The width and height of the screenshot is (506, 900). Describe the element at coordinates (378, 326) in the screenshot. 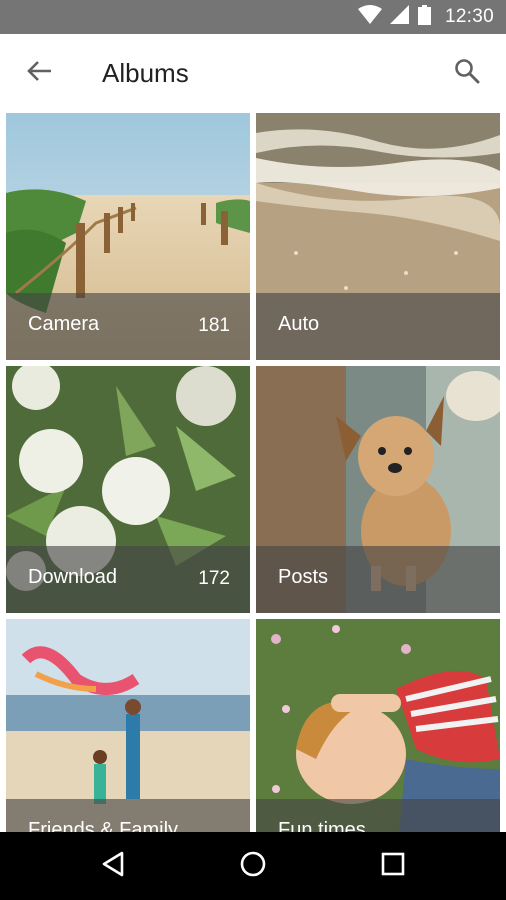

I see `album-caption: Auto` at that location.